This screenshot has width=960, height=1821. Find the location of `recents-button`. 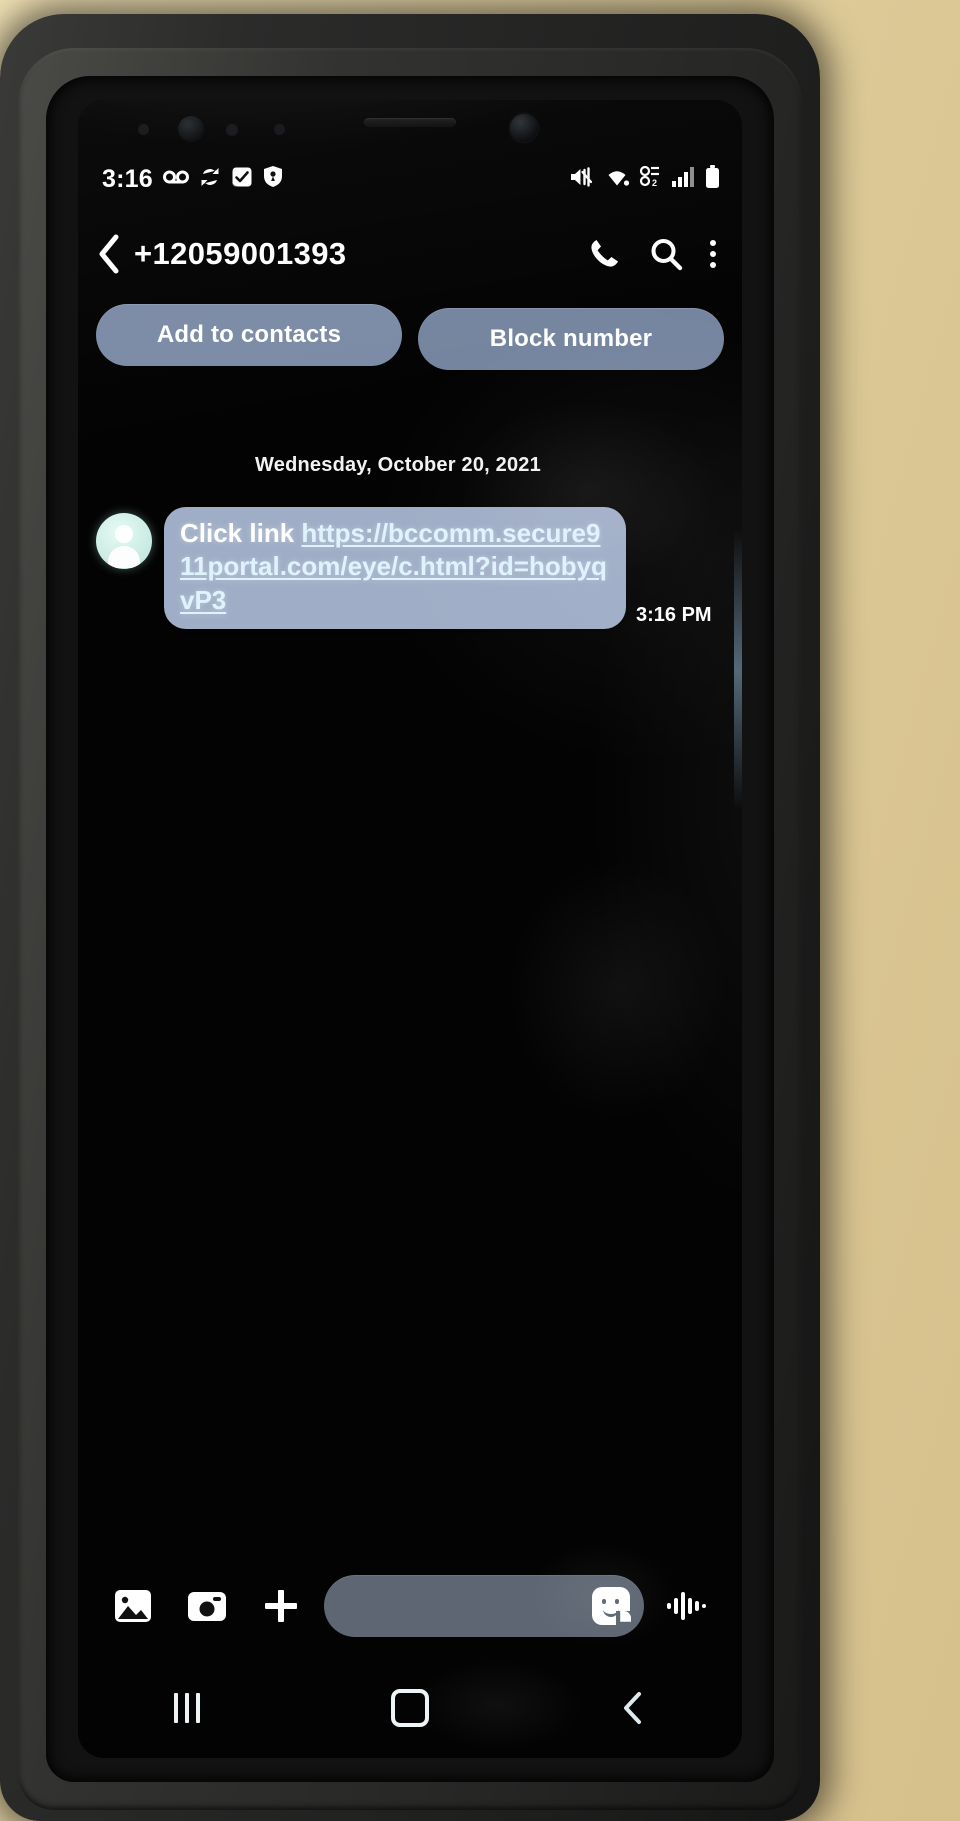

recents-button is located at coordinates (186, 1708).